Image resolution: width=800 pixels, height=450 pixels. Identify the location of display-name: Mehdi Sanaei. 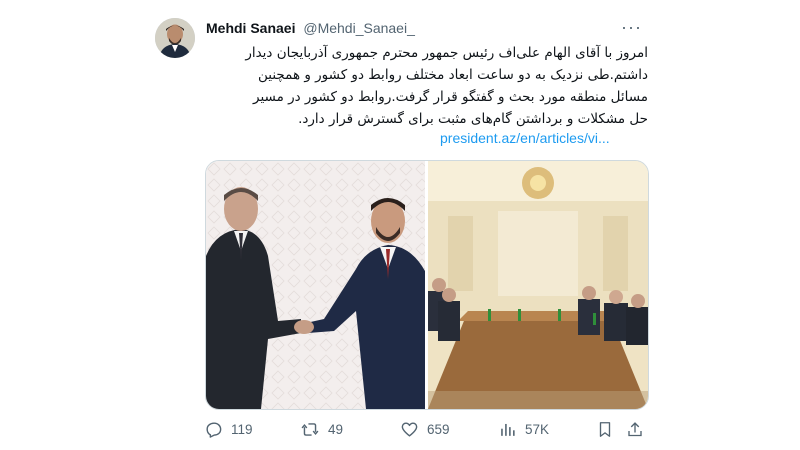
(250, 28).